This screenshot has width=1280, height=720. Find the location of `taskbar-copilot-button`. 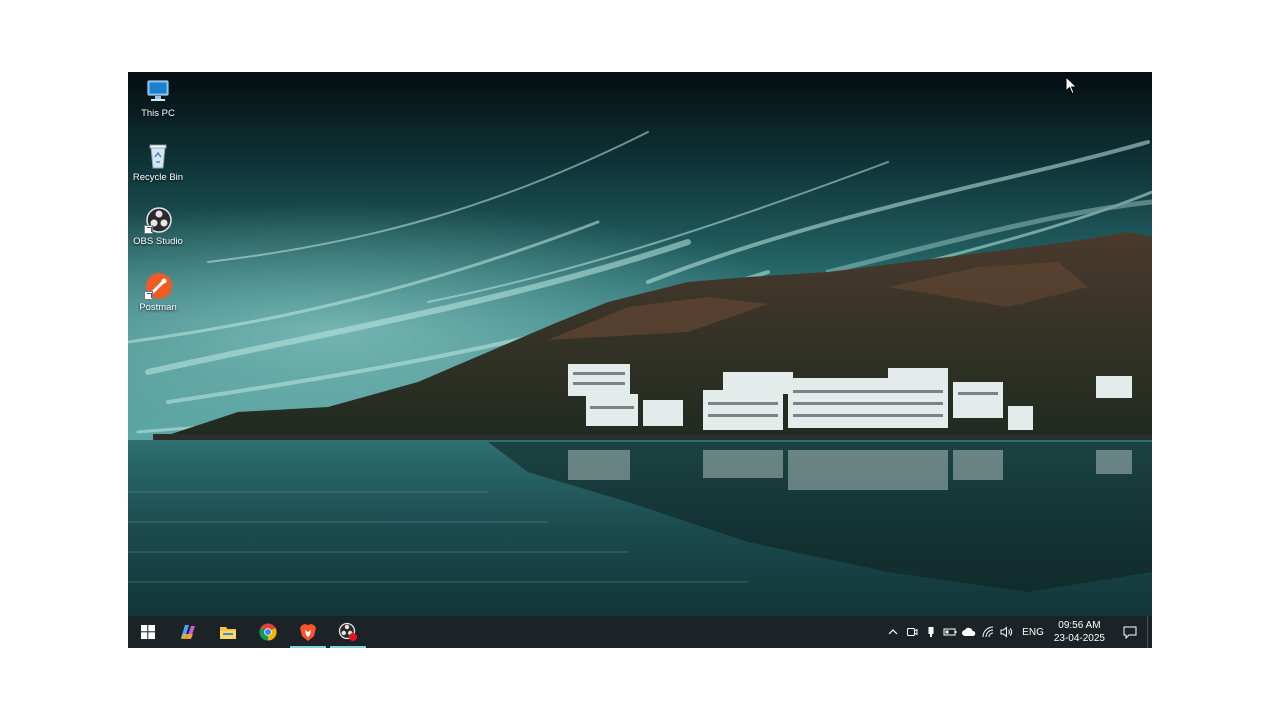

taskbar-copilot-button is located at coordinates (188, 632).